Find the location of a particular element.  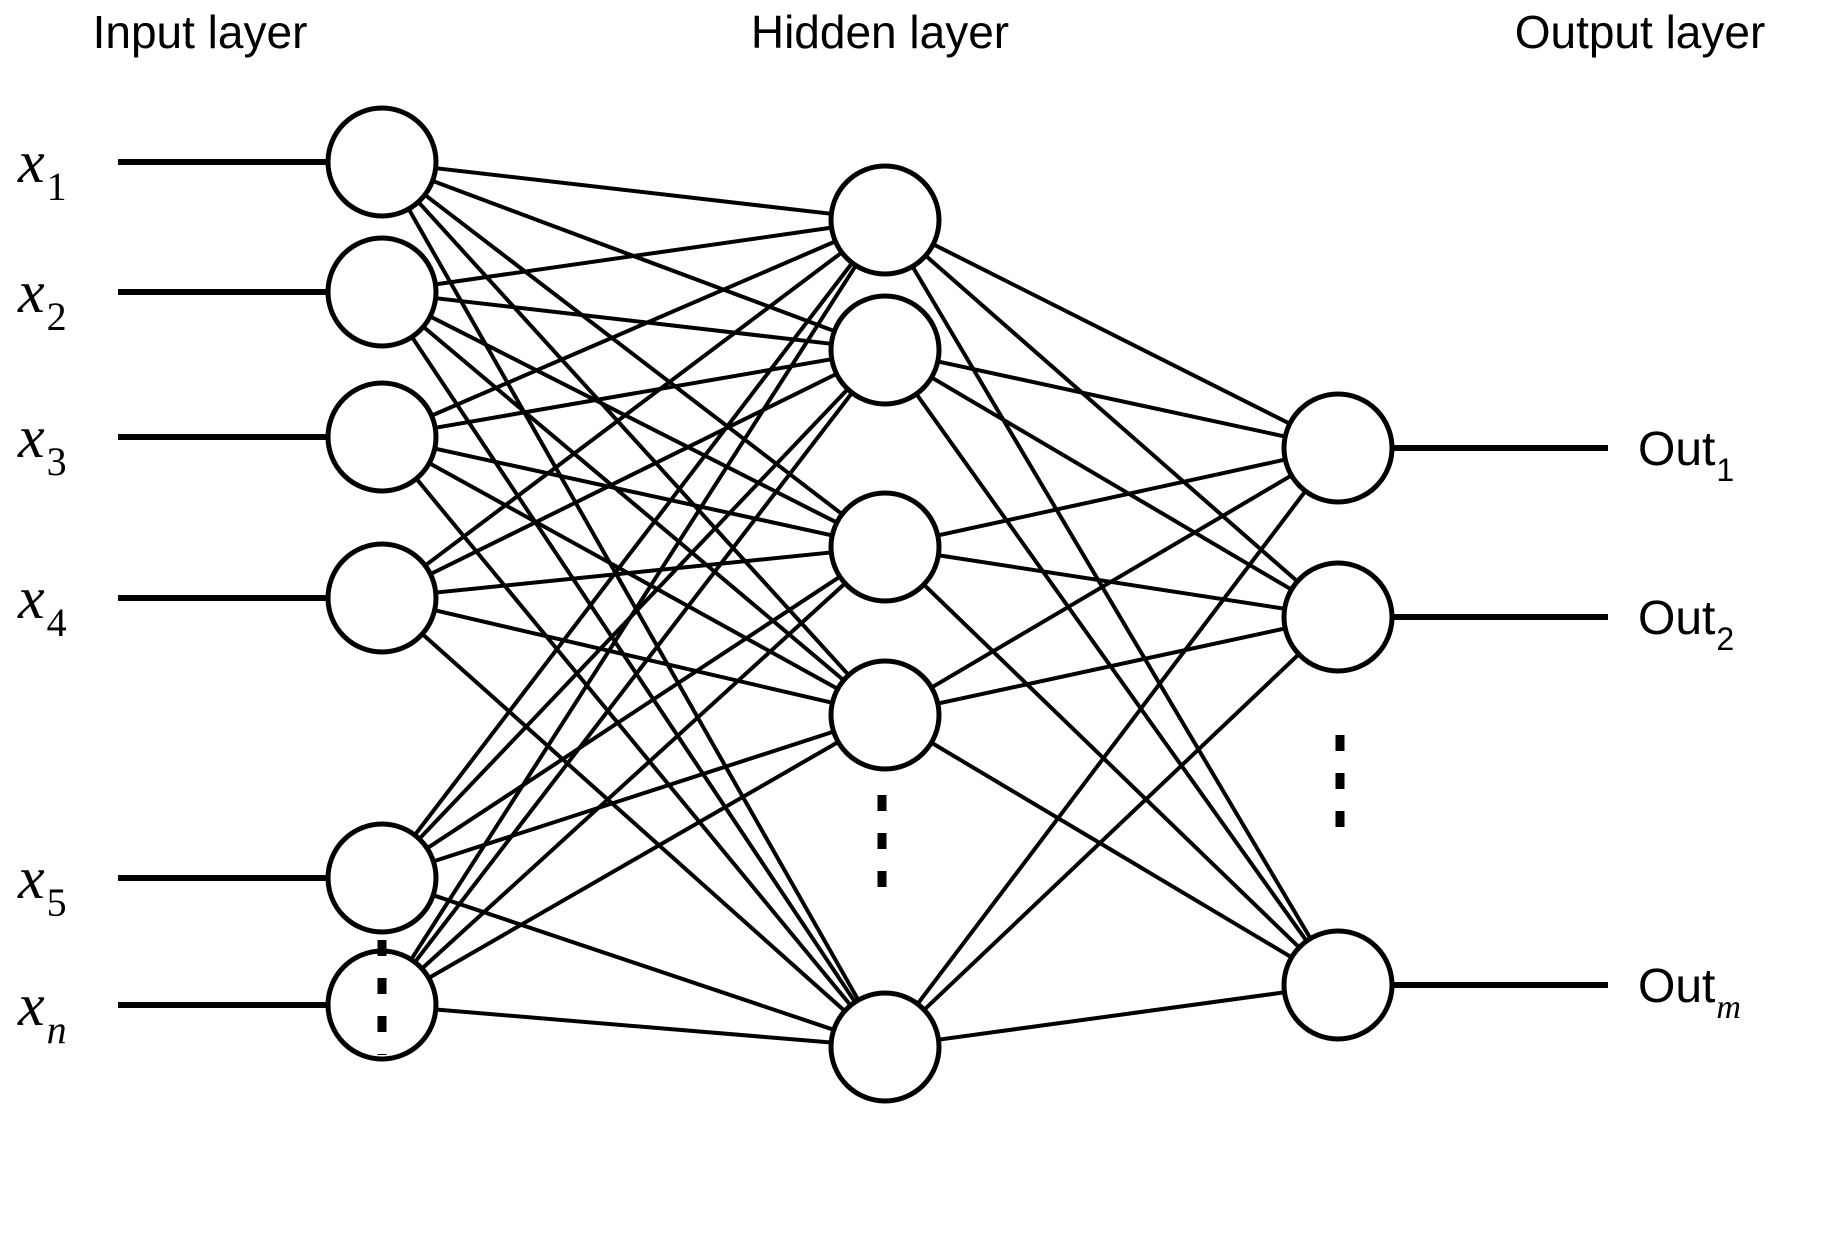

input-label-subscript: 3 is located at coordinates (57, 461).